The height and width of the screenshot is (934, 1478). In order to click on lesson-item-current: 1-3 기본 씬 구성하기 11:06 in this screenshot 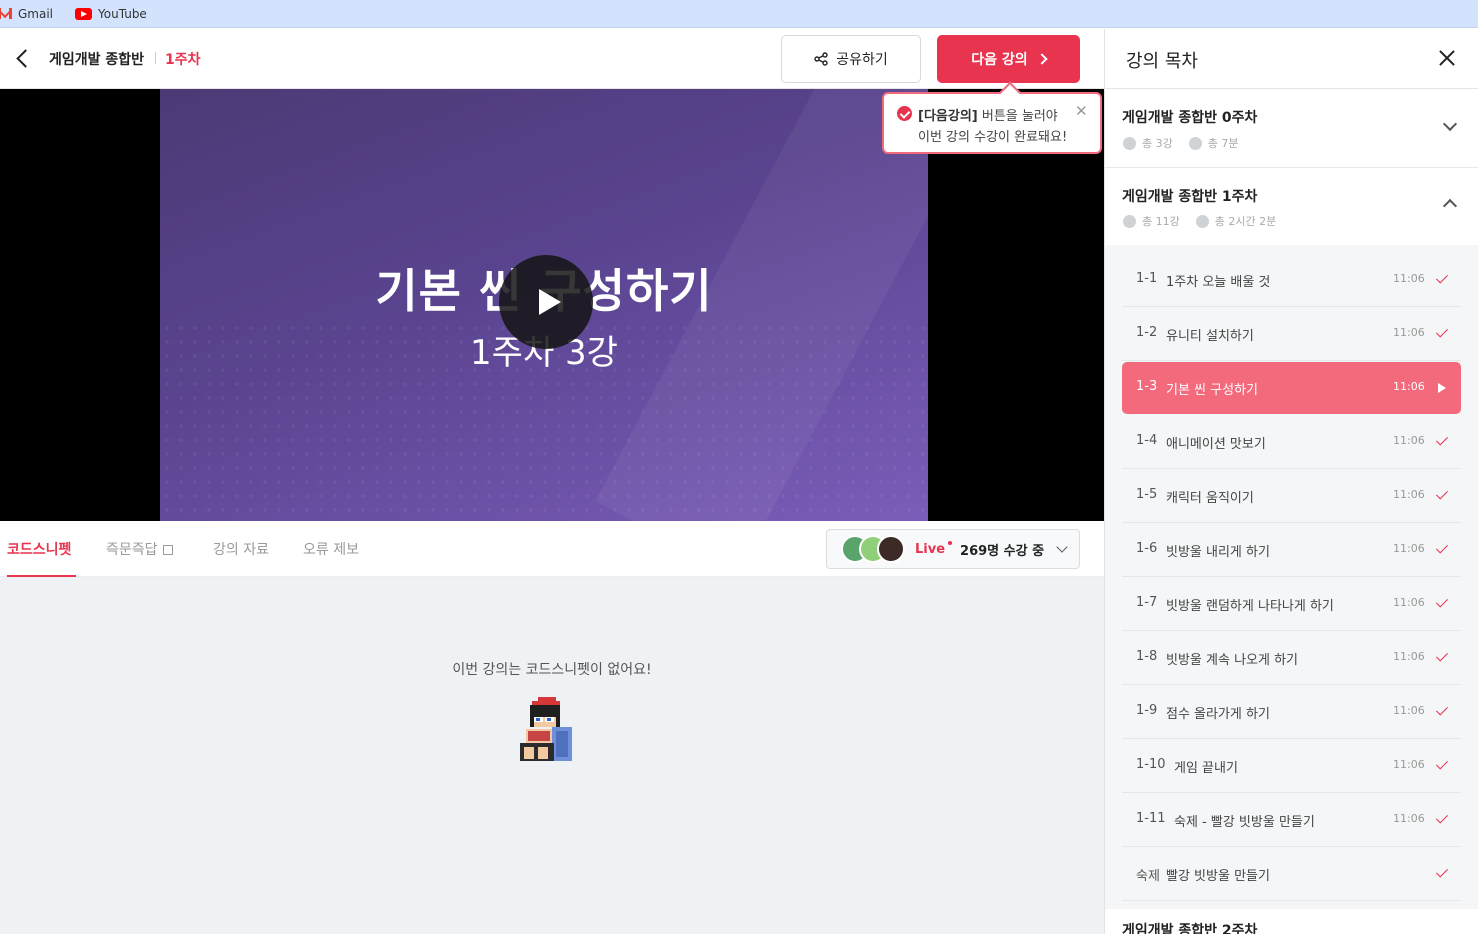, I will do `click(1291, 388)`.